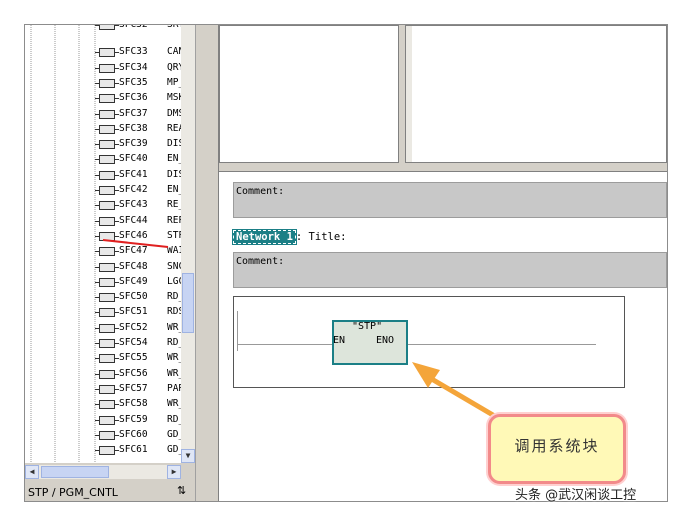 The image size is (690, 522). Describe the element at coordinates (285, 344) in the screenshot. I see `input-wire` at that location.